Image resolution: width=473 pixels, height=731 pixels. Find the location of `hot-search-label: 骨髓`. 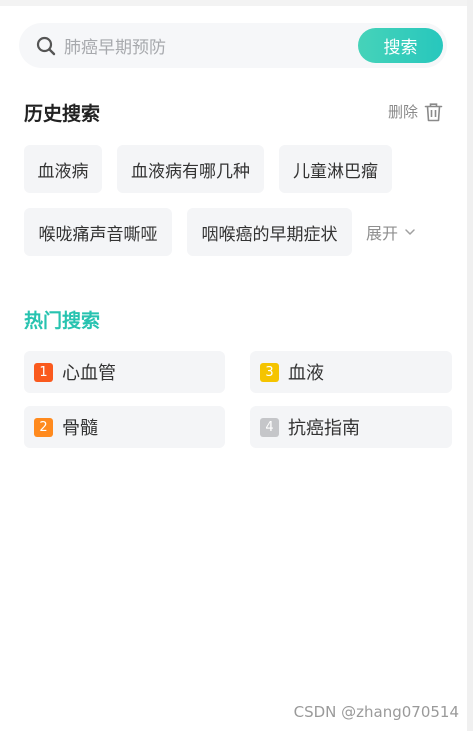

hot-search-label: 骨髓 is located at coordinates (80, 428).